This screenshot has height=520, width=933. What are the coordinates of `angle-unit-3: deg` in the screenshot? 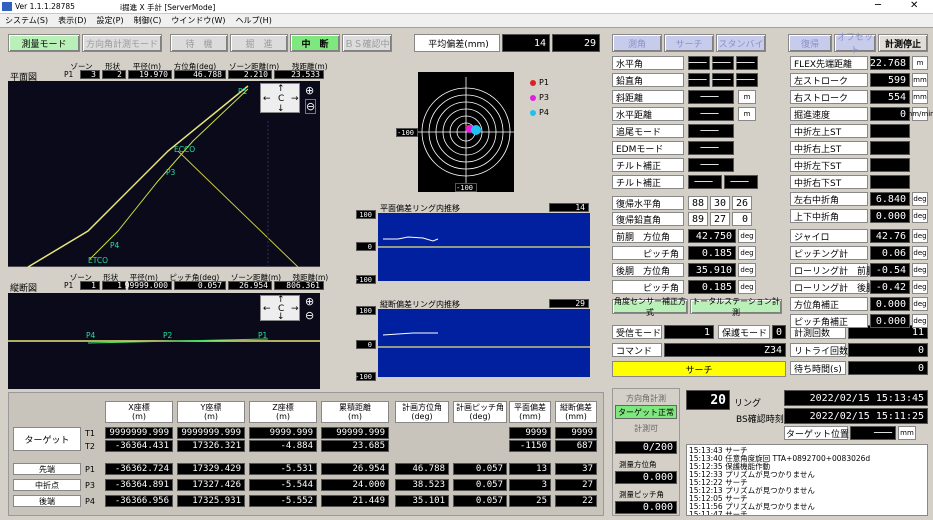 It's located at (747, 287).